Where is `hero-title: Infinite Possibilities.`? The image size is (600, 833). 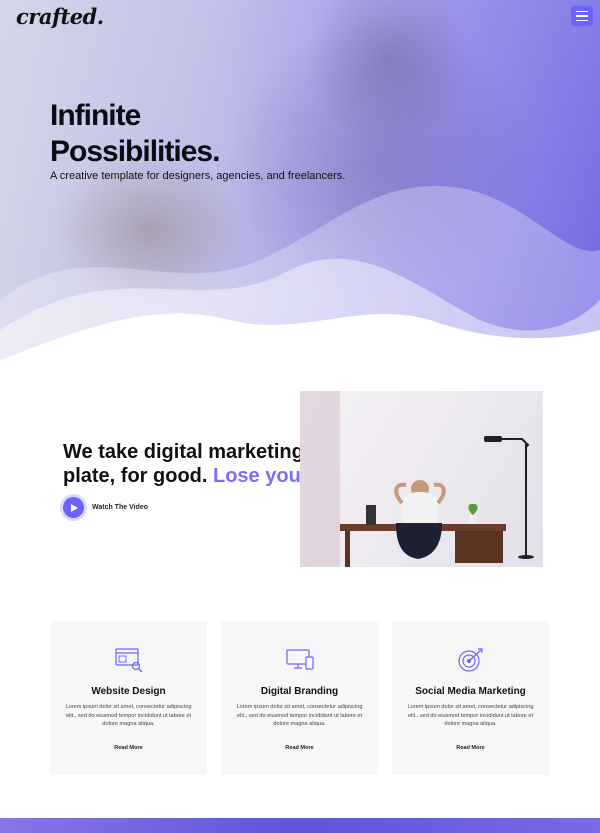 hero-title: Infinite Possibilities. is located at coordinates (200, 134).